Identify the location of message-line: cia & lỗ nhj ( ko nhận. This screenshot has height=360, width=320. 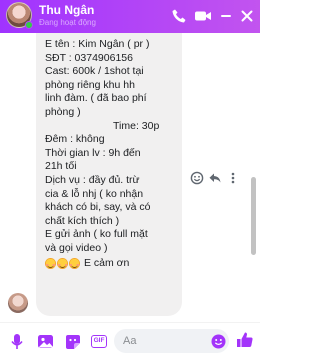
(94, 193).